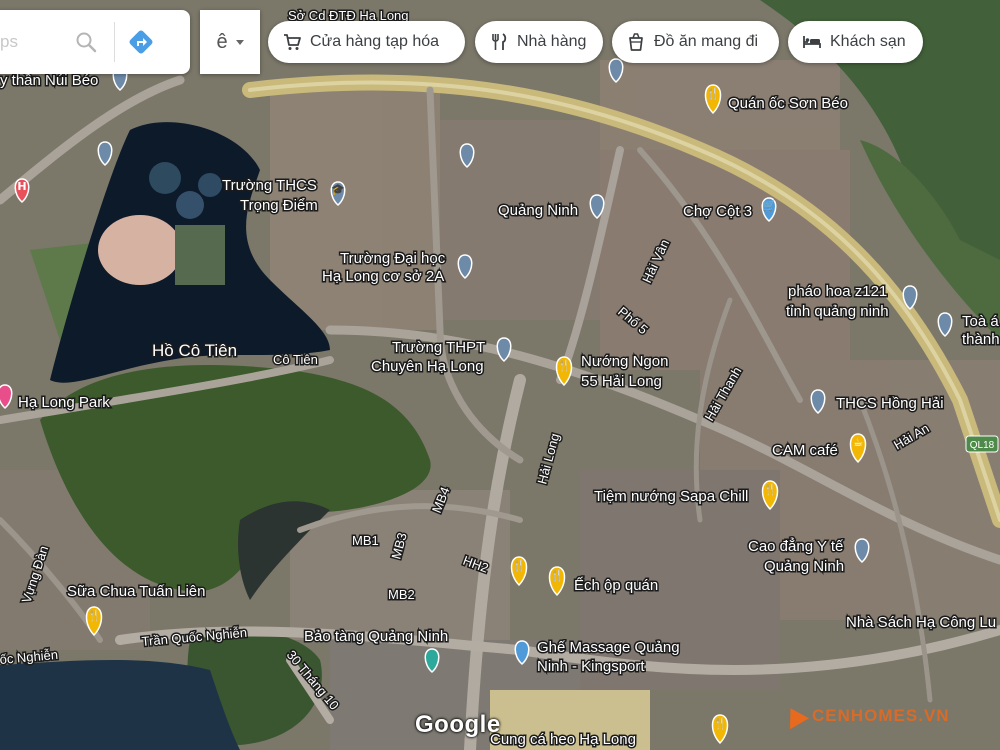 The width and height of the screenshot is (1000, 750). I want to click on label-thcs-trong-diem-1: Trường THCS, so click(269, 185).